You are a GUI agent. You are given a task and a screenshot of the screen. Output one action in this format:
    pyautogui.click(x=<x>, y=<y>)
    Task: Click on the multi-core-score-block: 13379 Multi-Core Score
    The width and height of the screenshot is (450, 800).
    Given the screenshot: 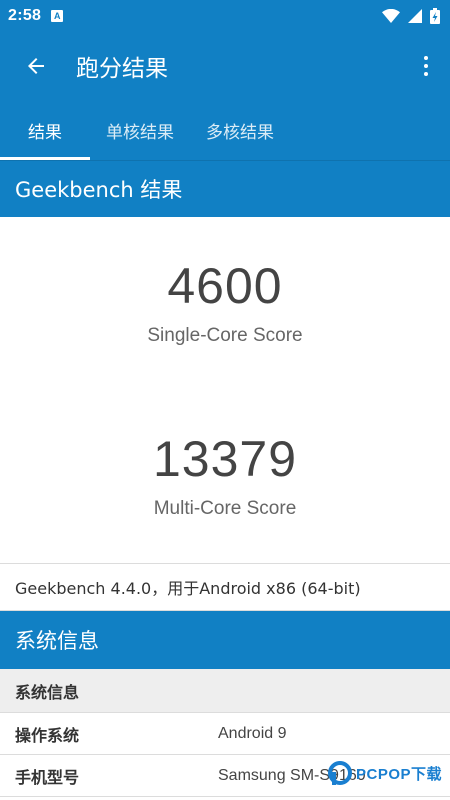 What is the action you would take?
    pyautogui.click(x=225, y=475)
    